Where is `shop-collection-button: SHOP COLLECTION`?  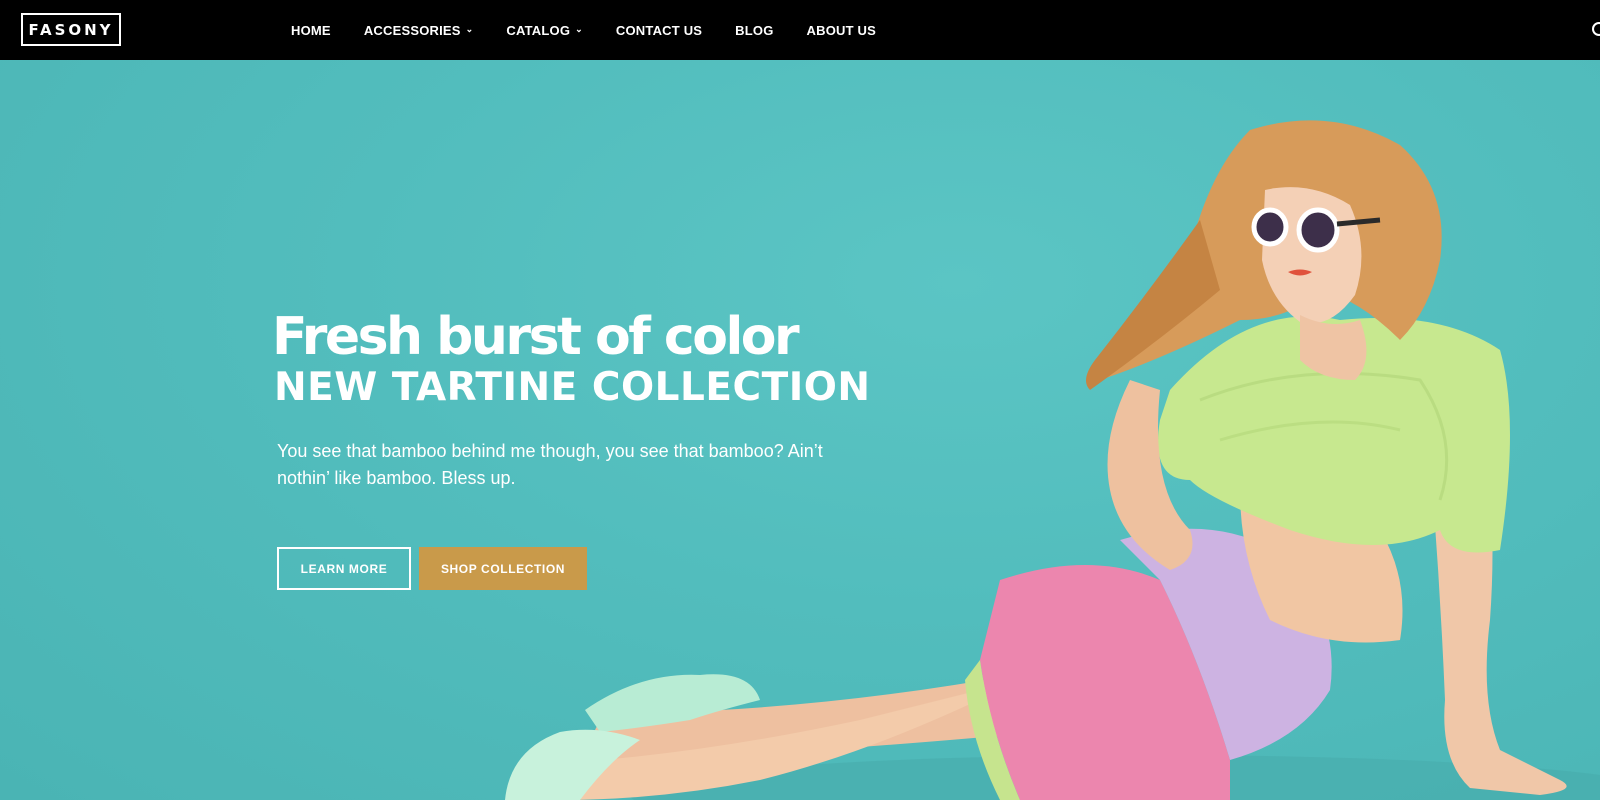 shop-collection-button: SHOP COLLECTION is located at coordinates (503, 568).